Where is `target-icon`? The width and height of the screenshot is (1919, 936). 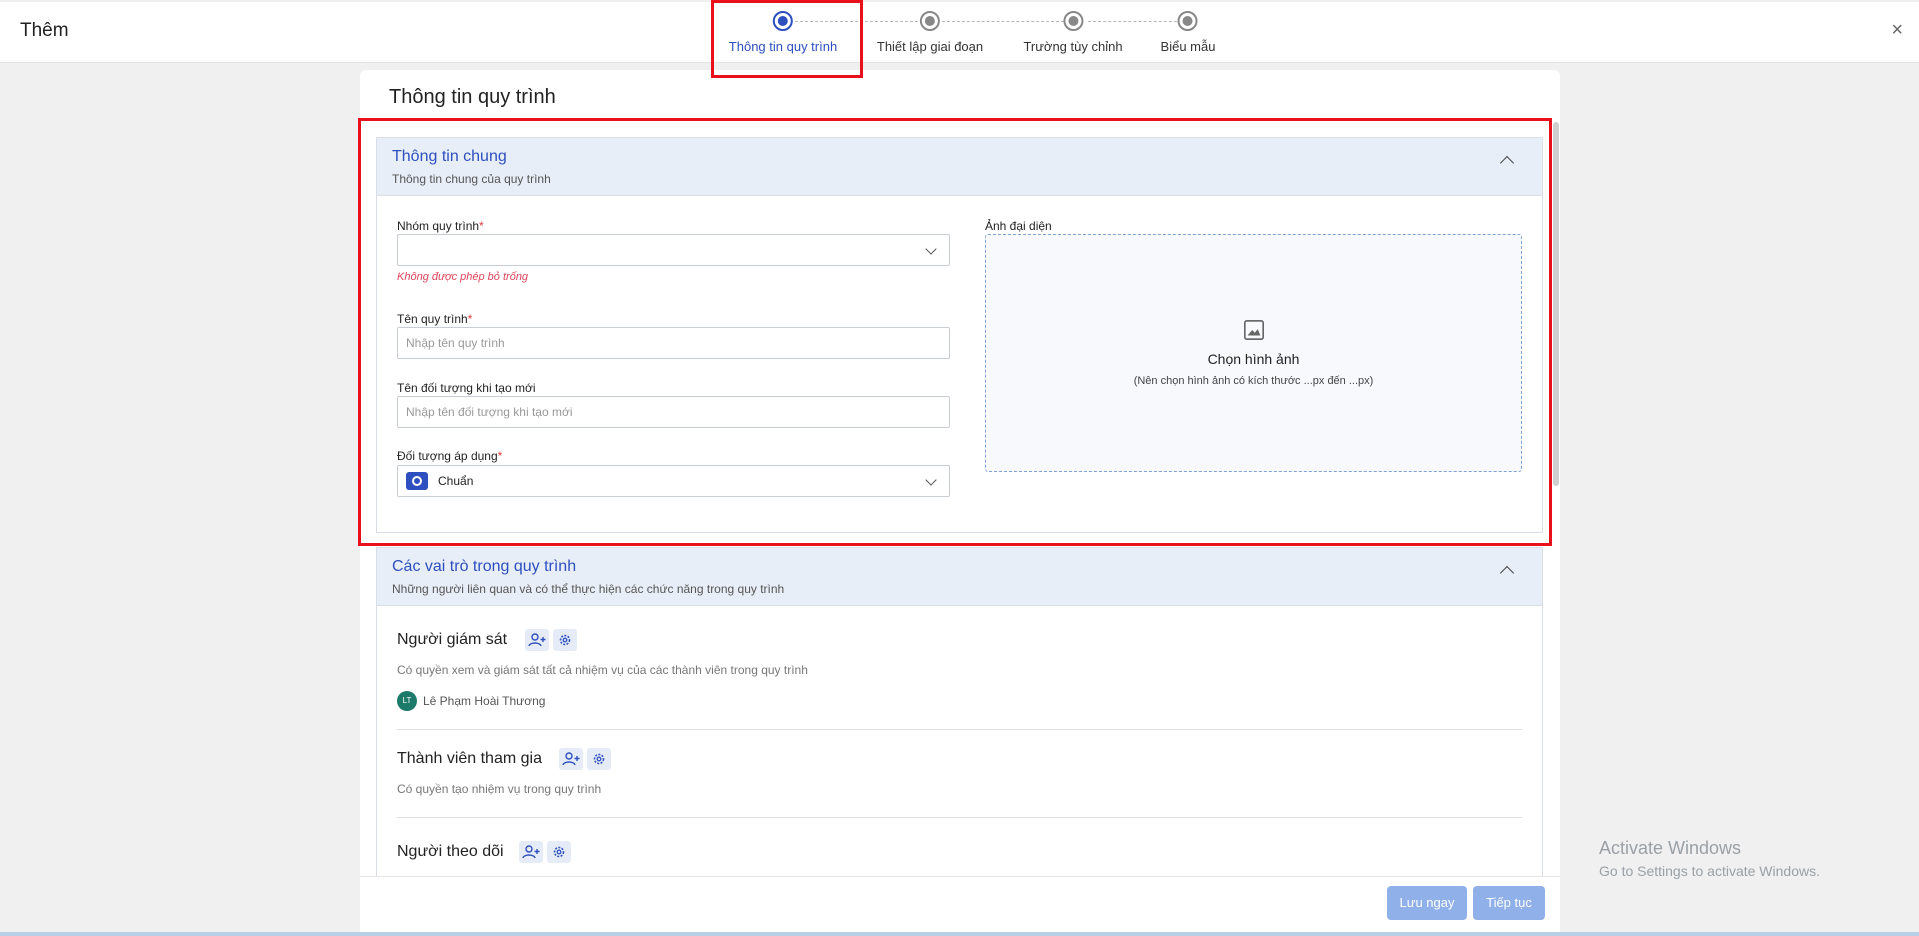
target-icon is located at coordinates (417, 481).